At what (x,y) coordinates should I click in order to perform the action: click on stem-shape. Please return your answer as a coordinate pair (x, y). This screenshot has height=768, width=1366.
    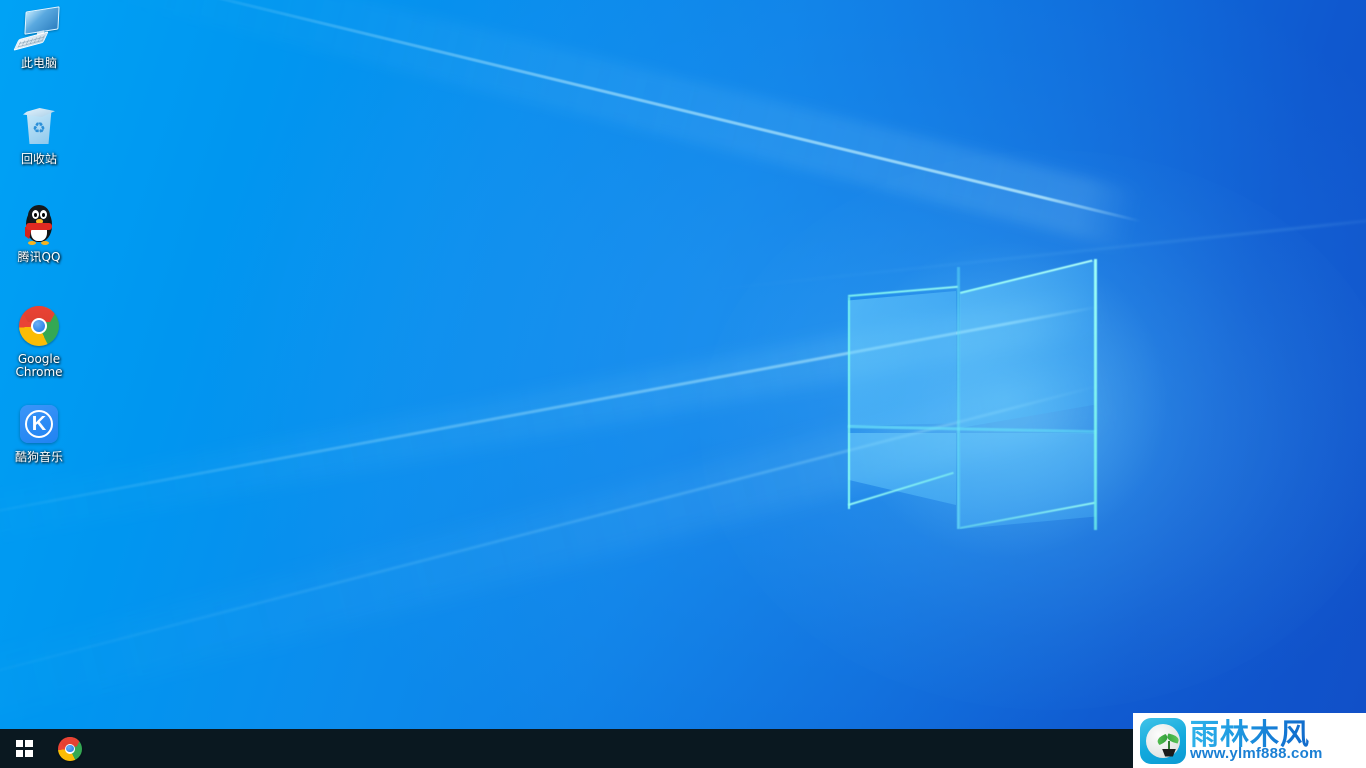
    Looking at the image, I should click on (1169, 745).